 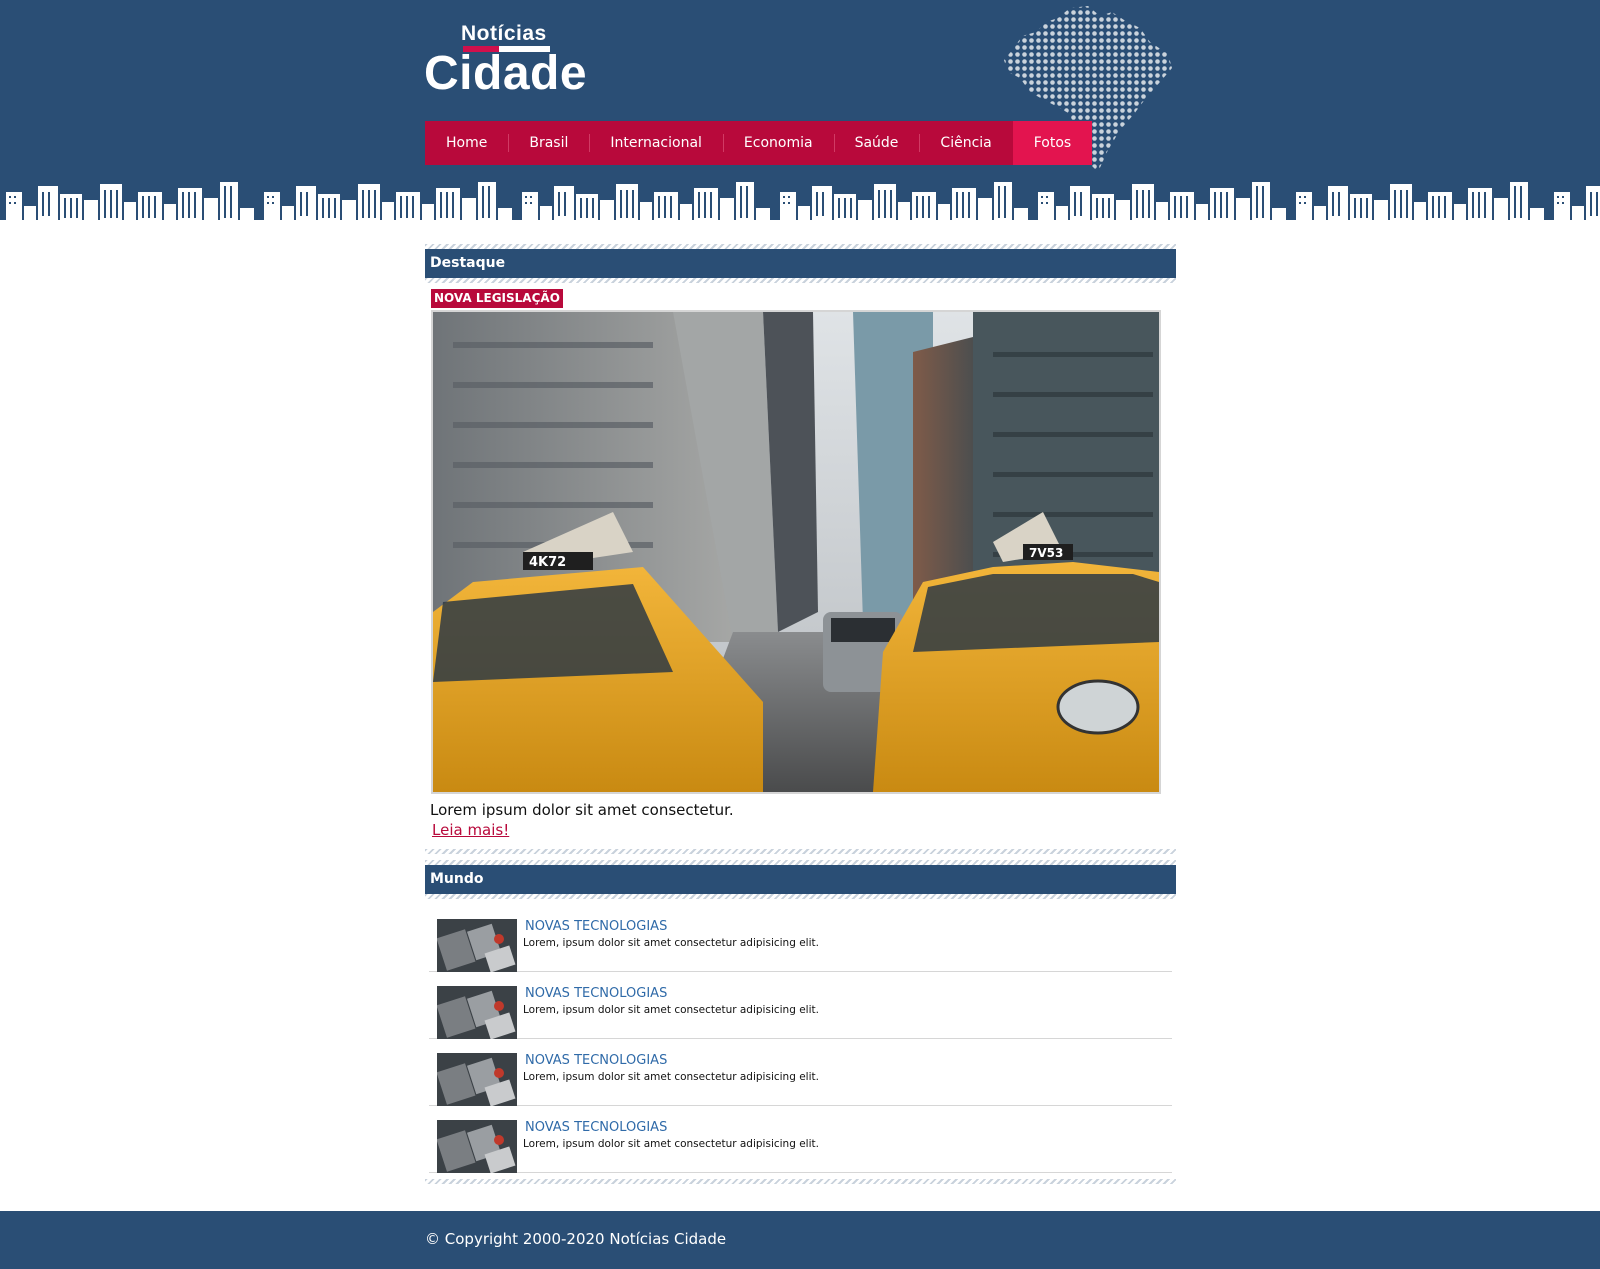 What do you see at coordinates (1052, 143) in the screenshot?
I see `nav-item-fotos: Fotos` at bounding box center [1052, 143].